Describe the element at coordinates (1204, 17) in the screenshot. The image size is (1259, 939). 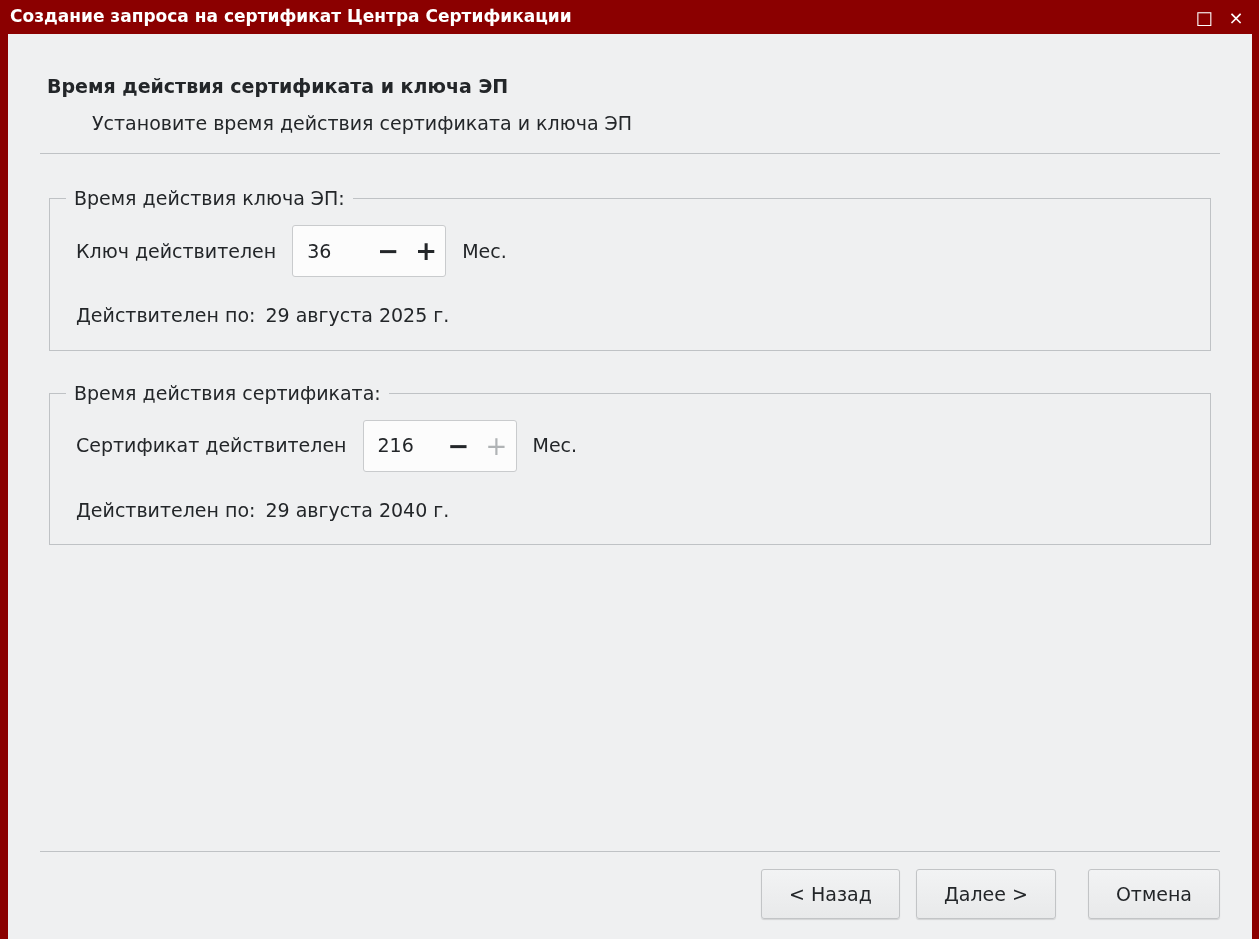
I see `maximize-button: □` at that location.